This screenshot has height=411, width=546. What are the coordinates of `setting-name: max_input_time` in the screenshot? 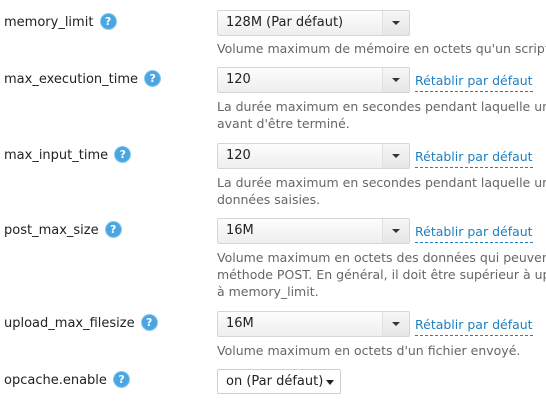 It's located at (56, 155).